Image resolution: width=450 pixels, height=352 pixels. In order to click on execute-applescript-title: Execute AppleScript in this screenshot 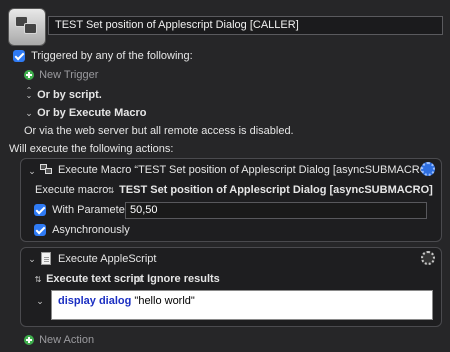, I will do `click(107, 259)`.